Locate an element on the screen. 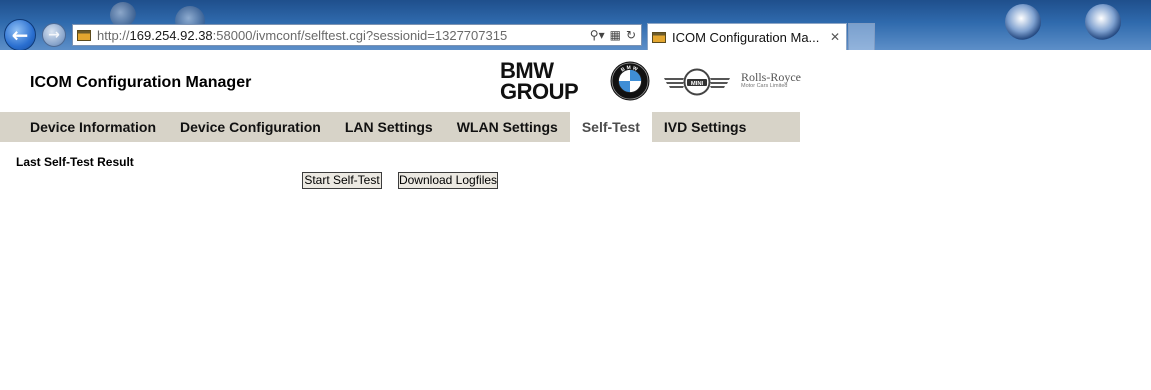  tab-device-configuration: Device Configuration is located at coordinates (250, 127).